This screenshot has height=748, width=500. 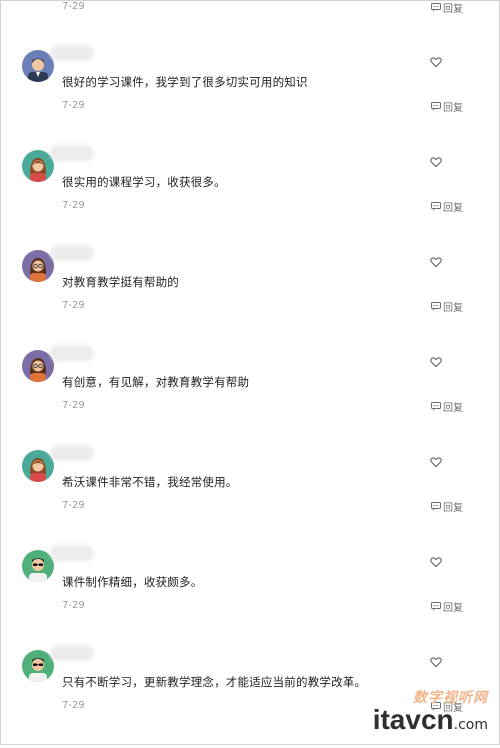 I want to click on watermark: 数字视听网 itavcn.com, so click(x=430, y=711).